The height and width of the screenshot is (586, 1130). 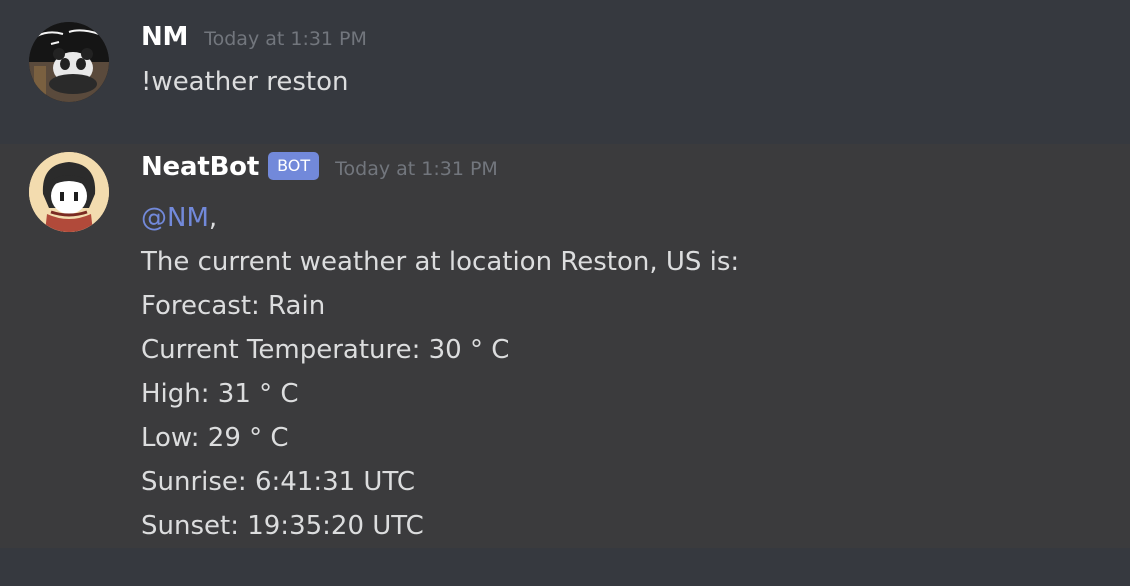 I want to click on message-header: NeatBot BOT Today at 1:31 PM, so click(x=319, y=168).